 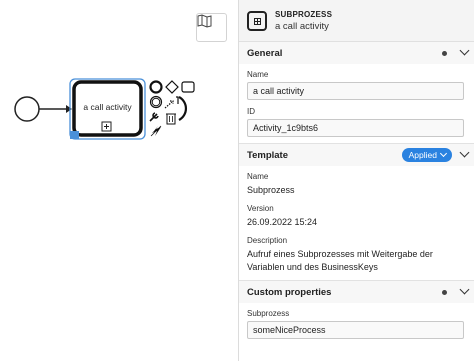 I want to click on sequence-flow-arrow, so click(x=69, y=109).